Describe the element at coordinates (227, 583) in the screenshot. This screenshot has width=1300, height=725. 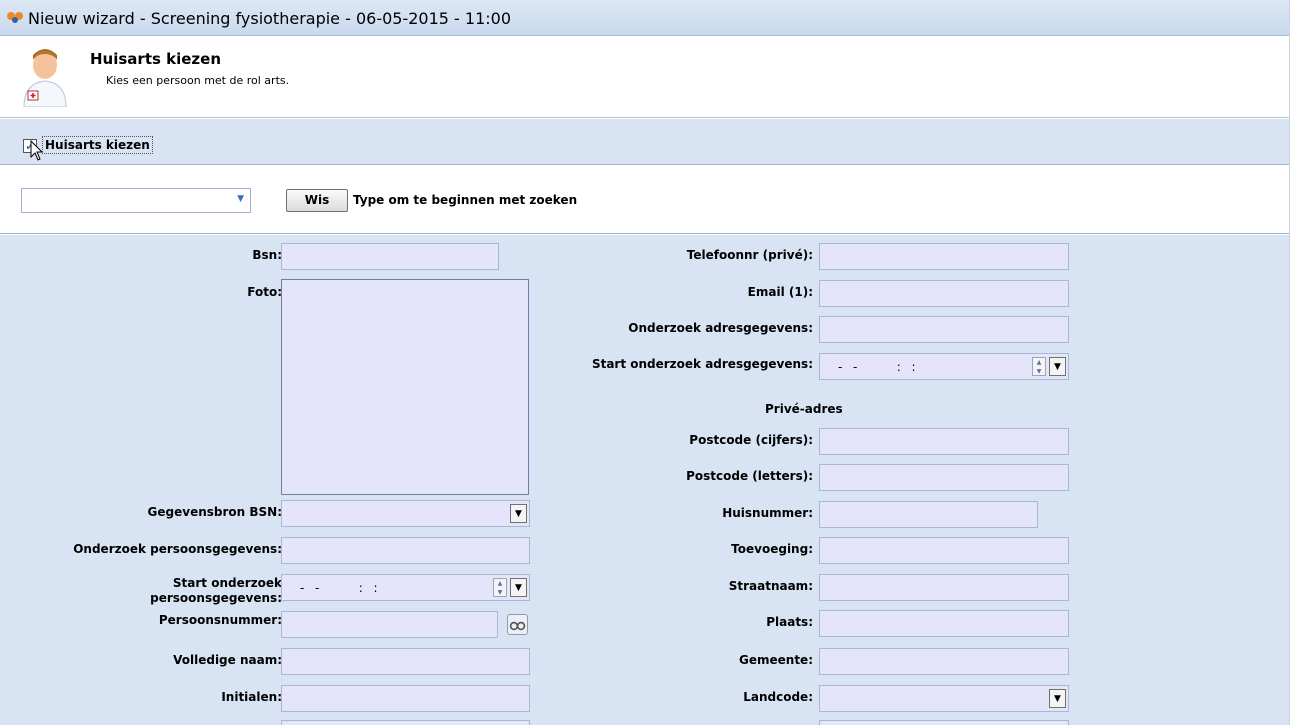
I see `start-onderzoek-label-line1: Start onderzoek` at that location.